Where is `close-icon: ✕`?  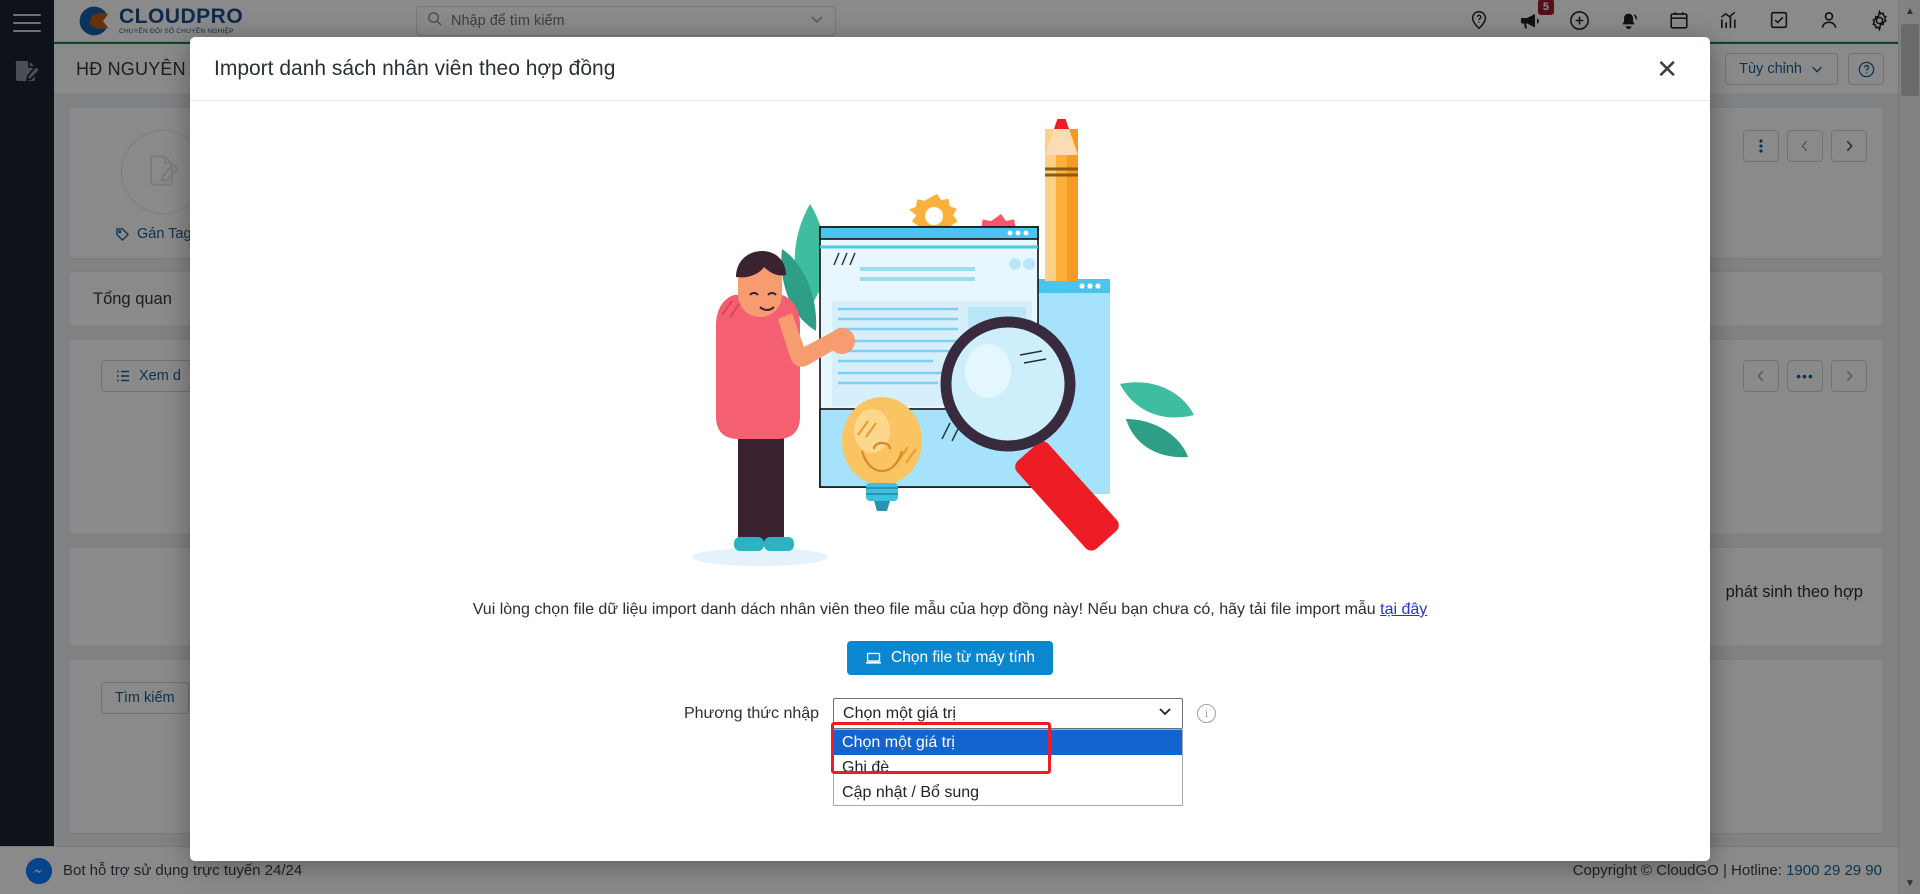
close-icon: ✕ is located at coordinates (1667, 69).